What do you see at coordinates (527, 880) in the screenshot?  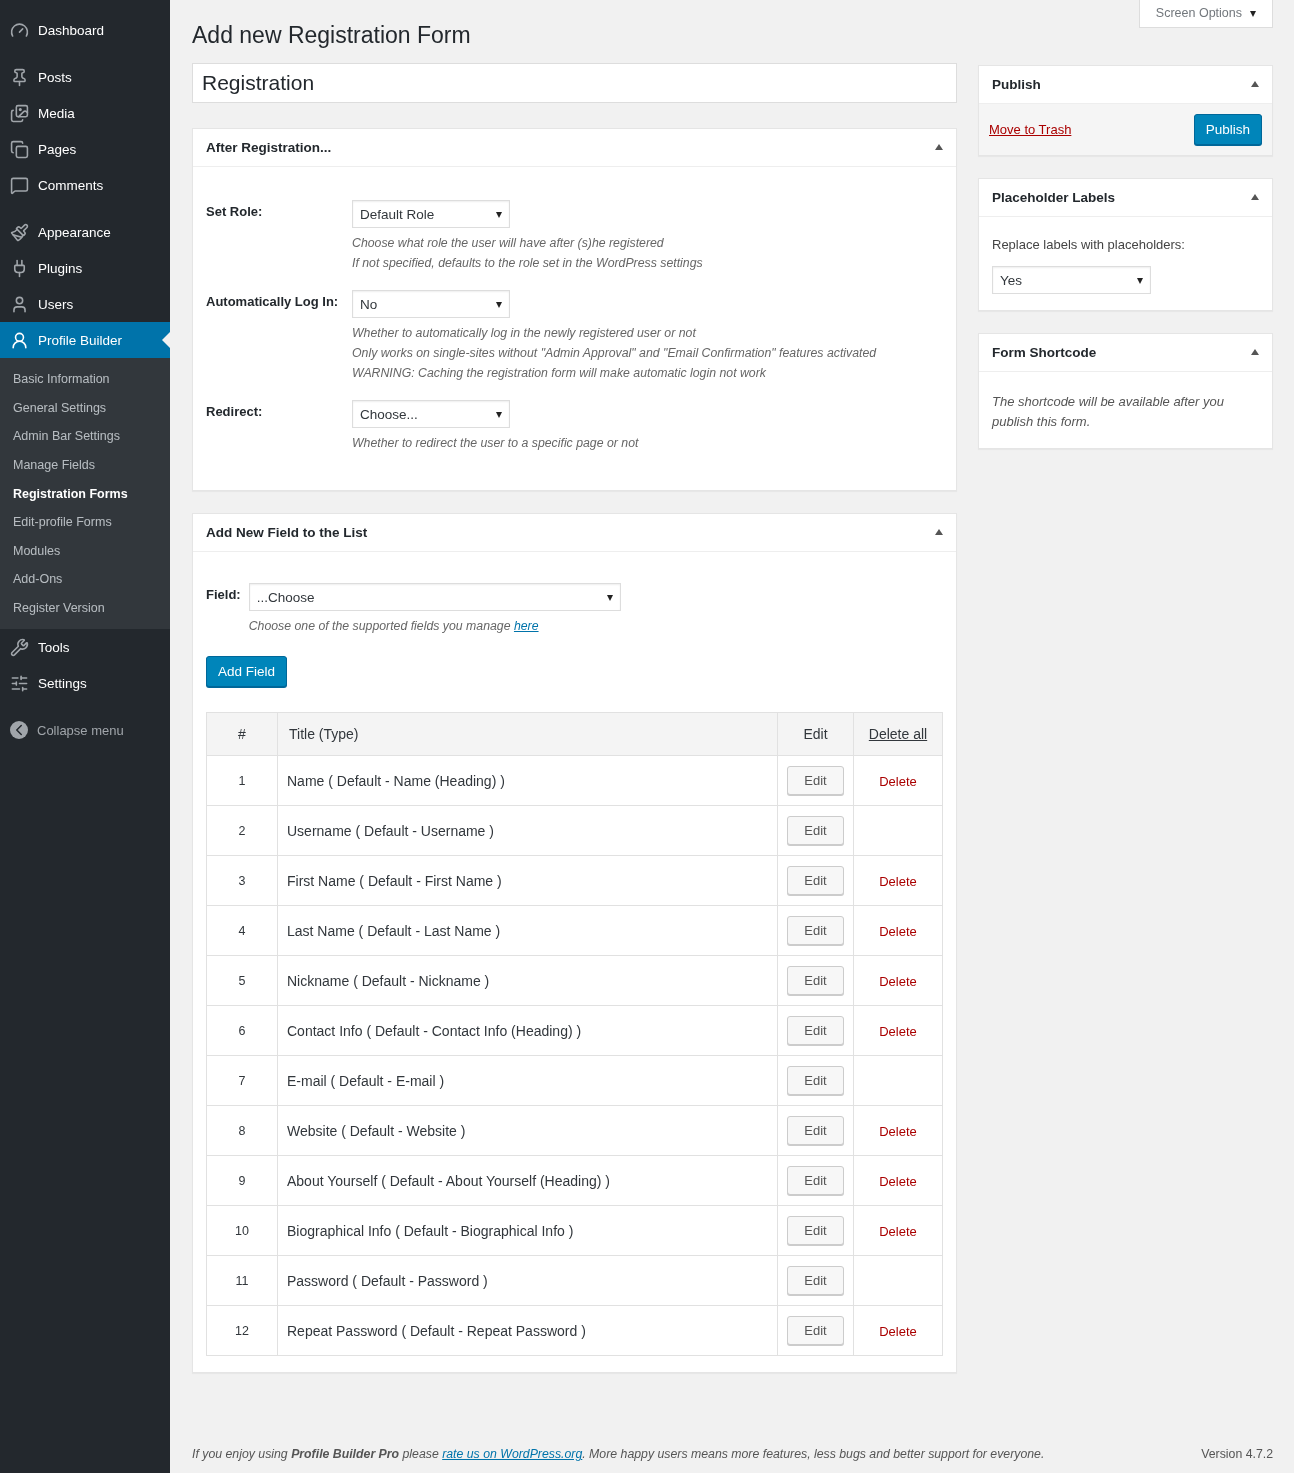 I see `field-title-cell: First Name ( Default - First Name )` at bounding box center [527, 880].